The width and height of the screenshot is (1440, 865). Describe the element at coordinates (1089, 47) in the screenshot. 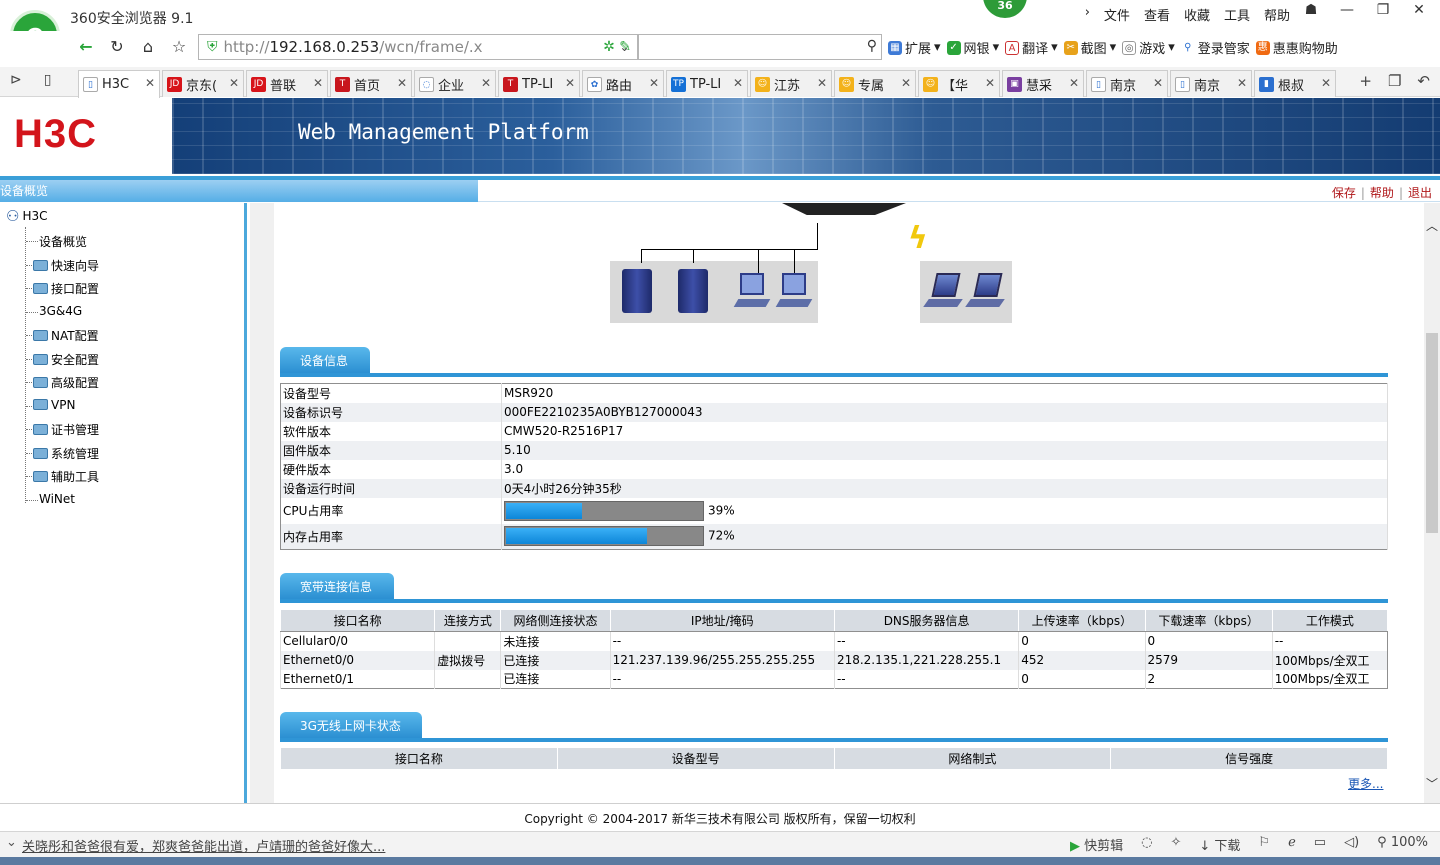

I see `screenshot-button: ✂ 截图 ▾` at that location.